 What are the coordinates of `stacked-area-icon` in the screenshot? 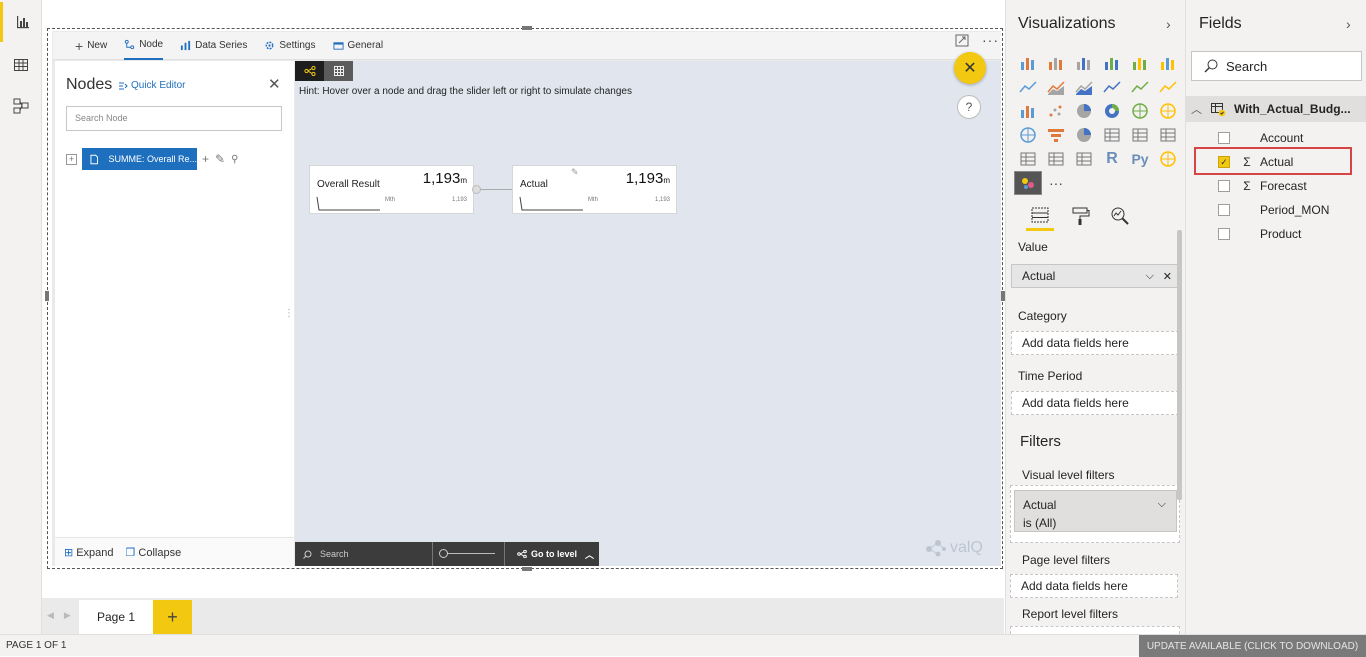 It's located at (1084, 87).